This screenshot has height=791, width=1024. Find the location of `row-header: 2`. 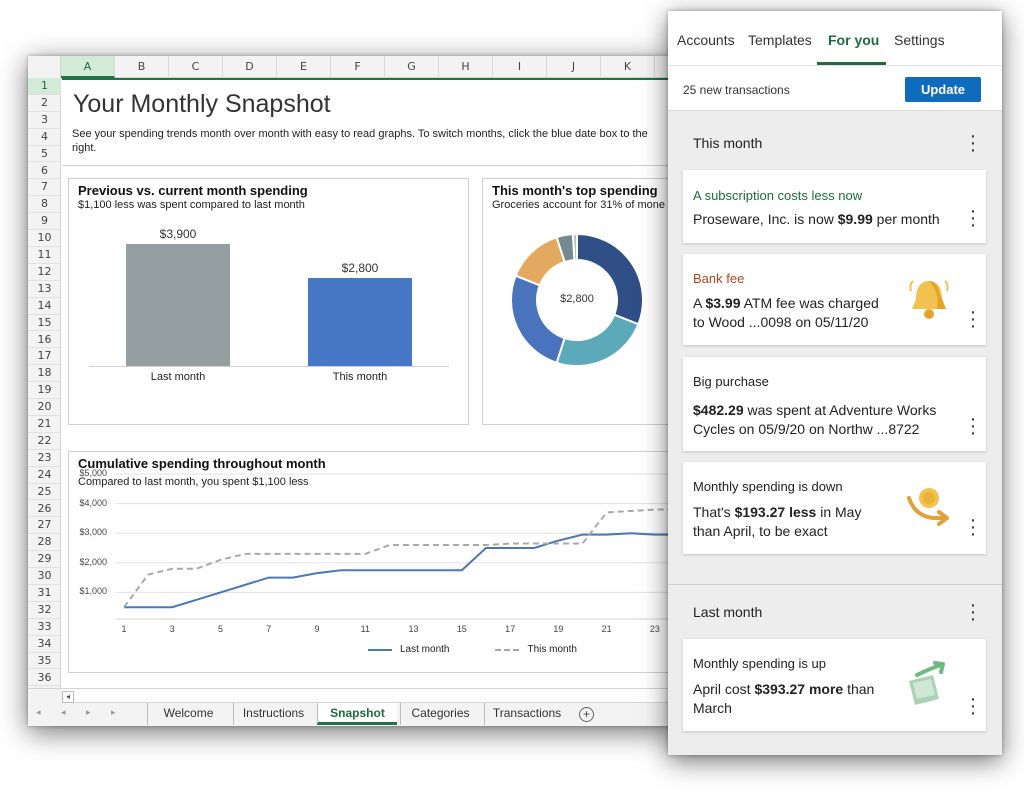

row-header: 2 is located at coordinates (44, 103).